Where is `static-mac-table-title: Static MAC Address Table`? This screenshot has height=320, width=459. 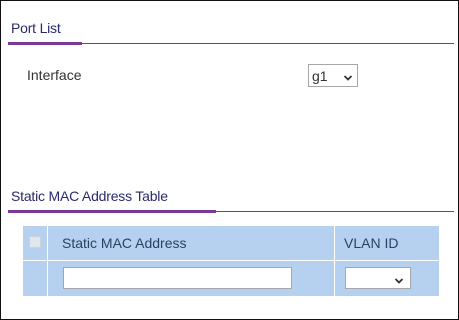
static-mac-table-title: Static MAC Address Table is located at coordinates (89, 196).